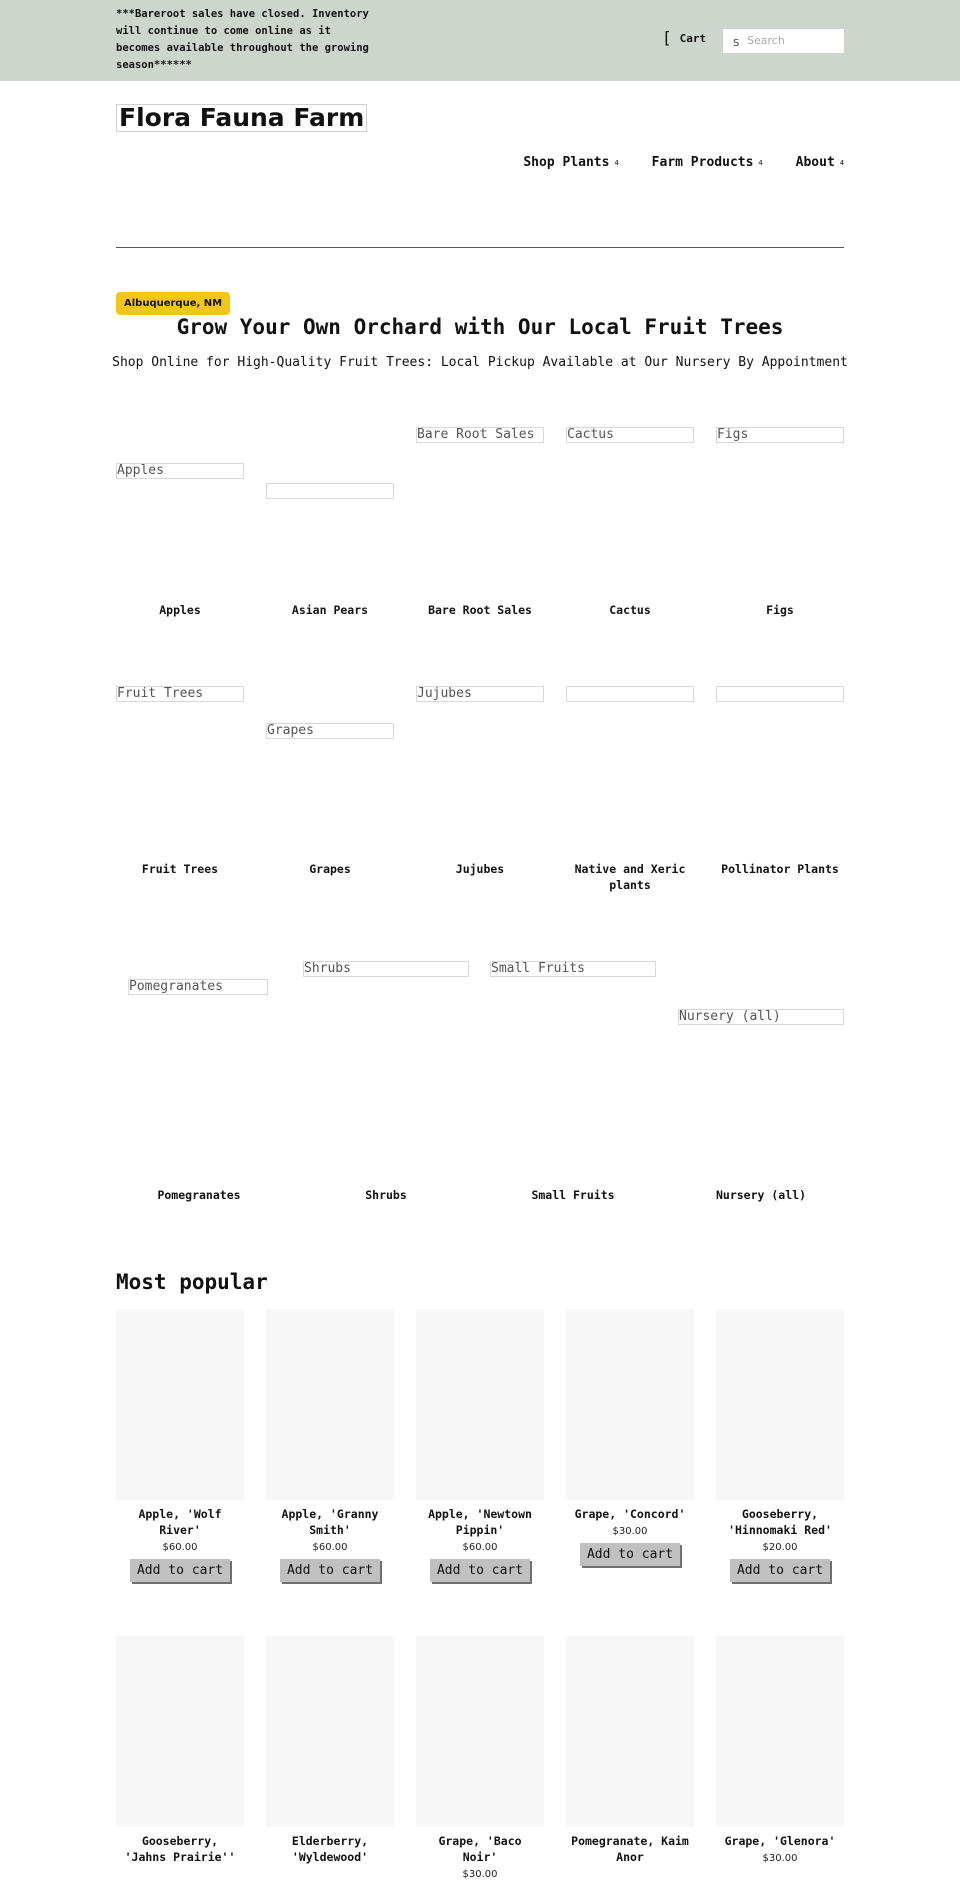 The image size is (960, 1880). What do you see at coordinates (480, 610) in the screenshot?
I see `category-label: Bare Root Sales` at bounding box center [480, 610].